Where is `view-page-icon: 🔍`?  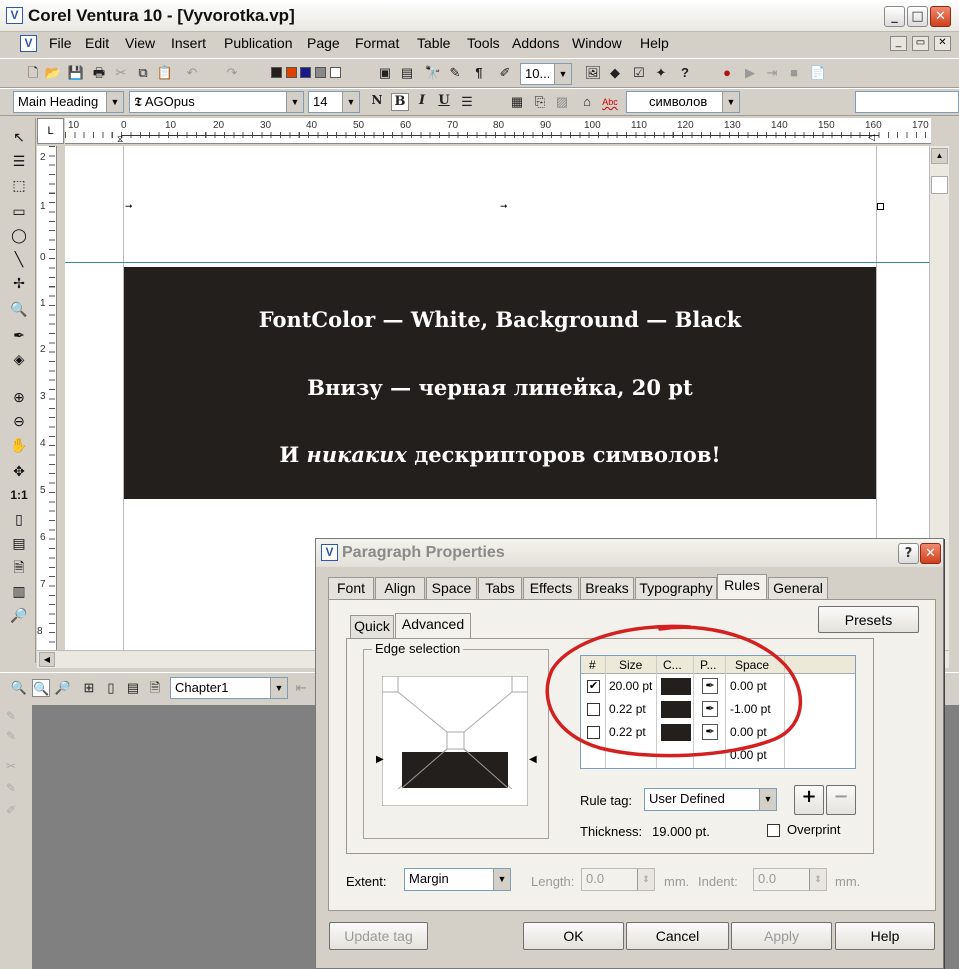
view-page-icon: 🔍 is located at coordinates (41, 688).